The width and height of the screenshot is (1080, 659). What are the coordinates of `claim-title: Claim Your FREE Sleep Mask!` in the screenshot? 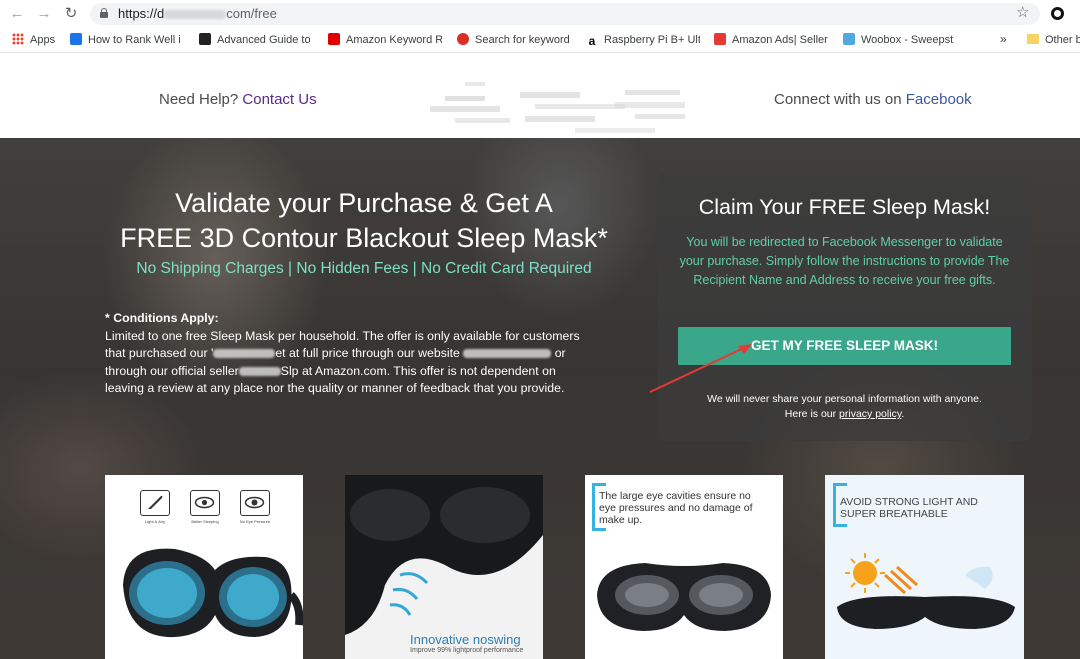 It's located at (844, 207).